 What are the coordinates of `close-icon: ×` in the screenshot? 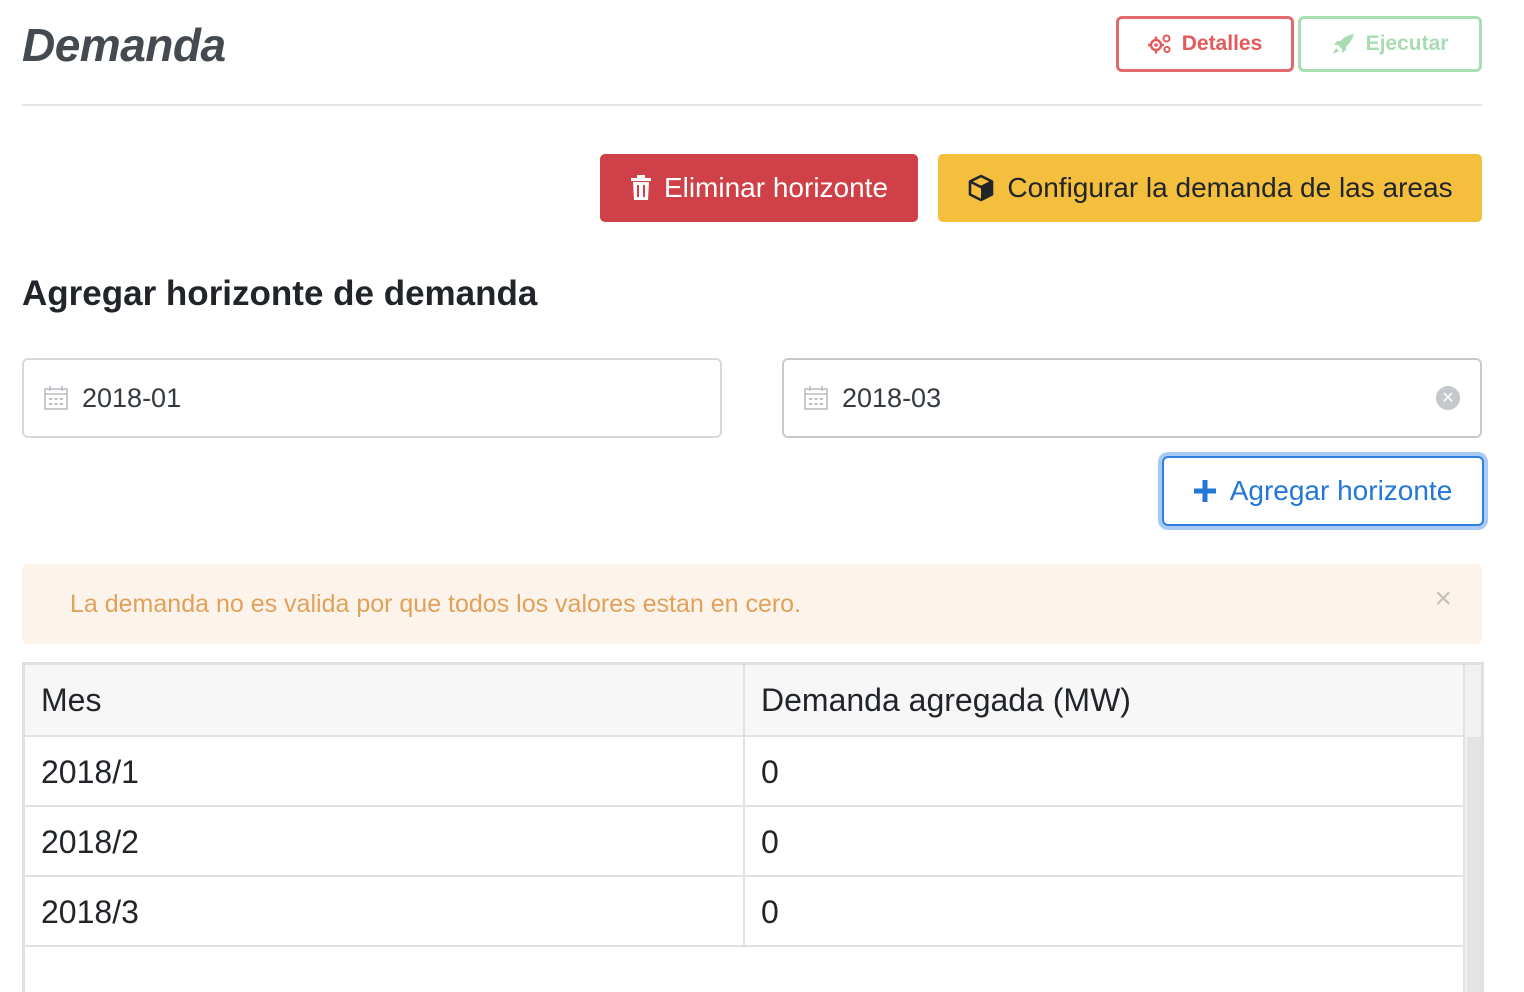 It's located at (1443, 599).